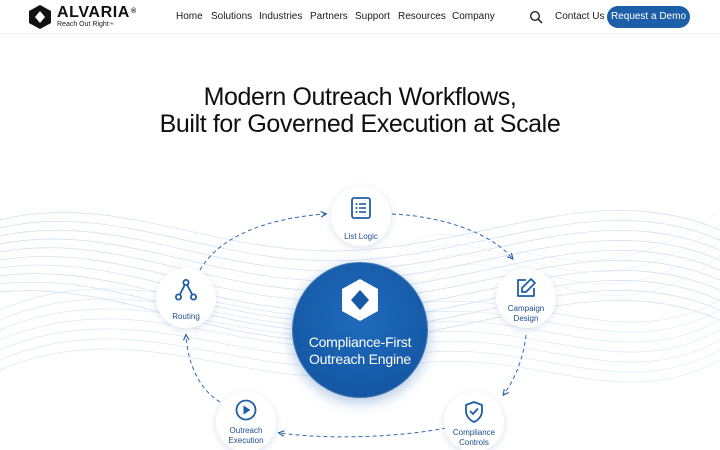 This screenshot has width=720, height=450. What do you see at coordinates (526, 287) in the screenshot?
I see `edit-icon` at bounding box center [526, 287].